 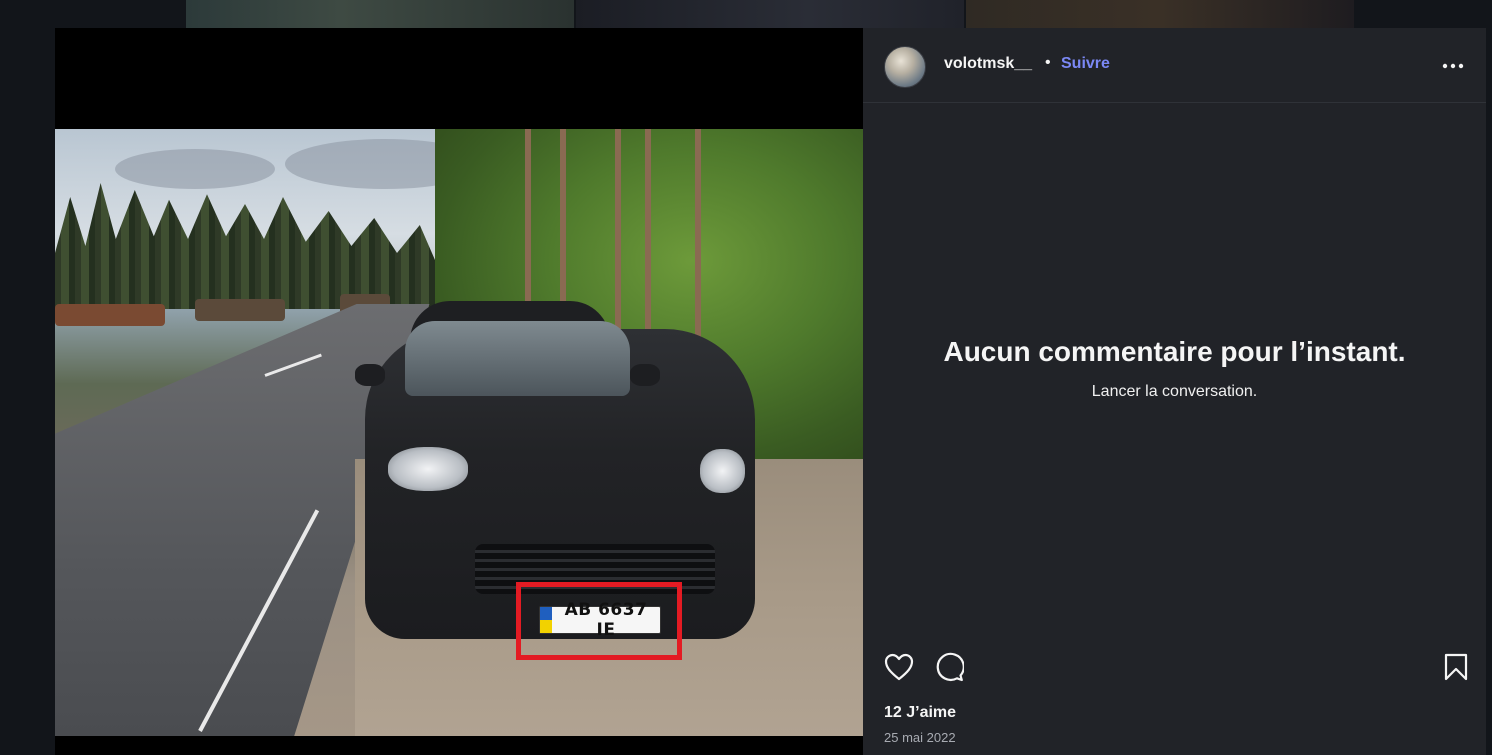 I want to click on photo-car-windshield, so click(x=517, y=358).